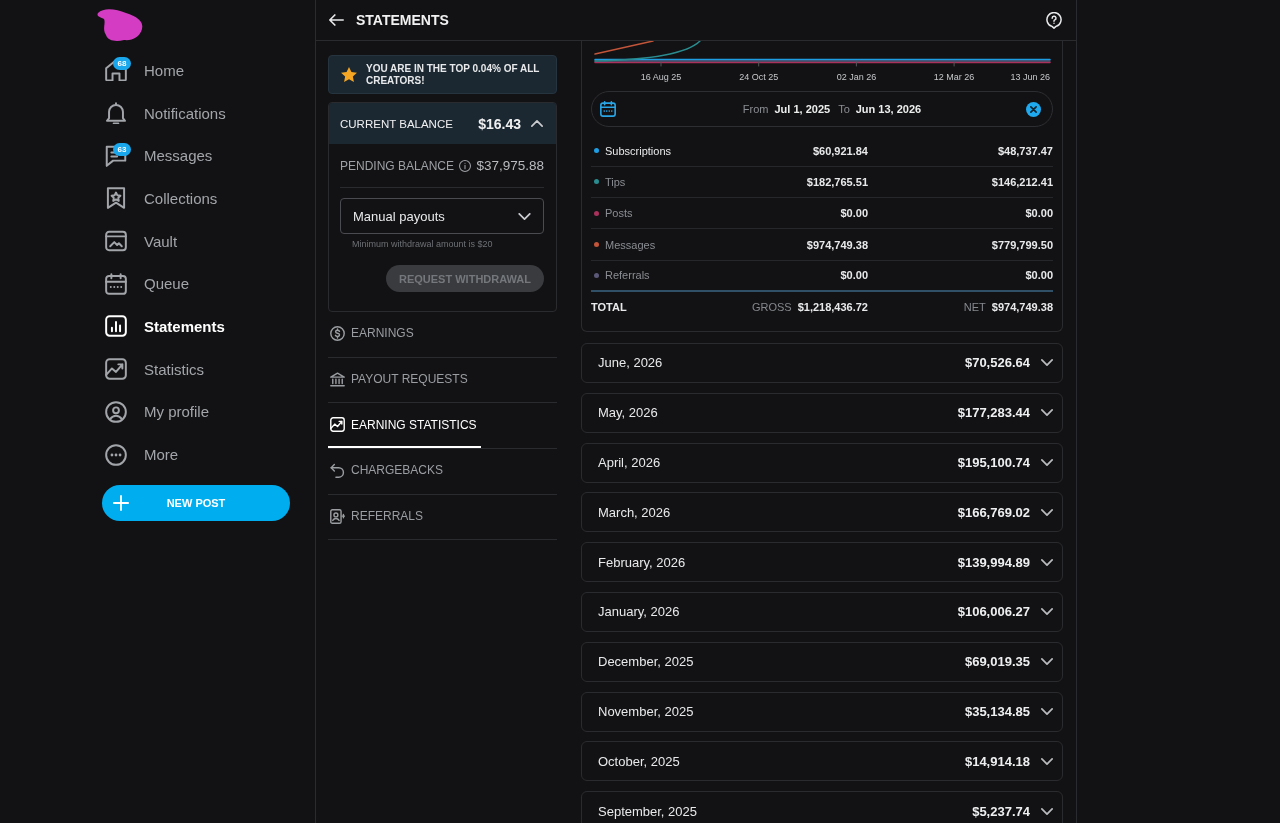 The width and height of the screenshot is (1280, 823). I want to click on help-icon, so click(1054, 20).